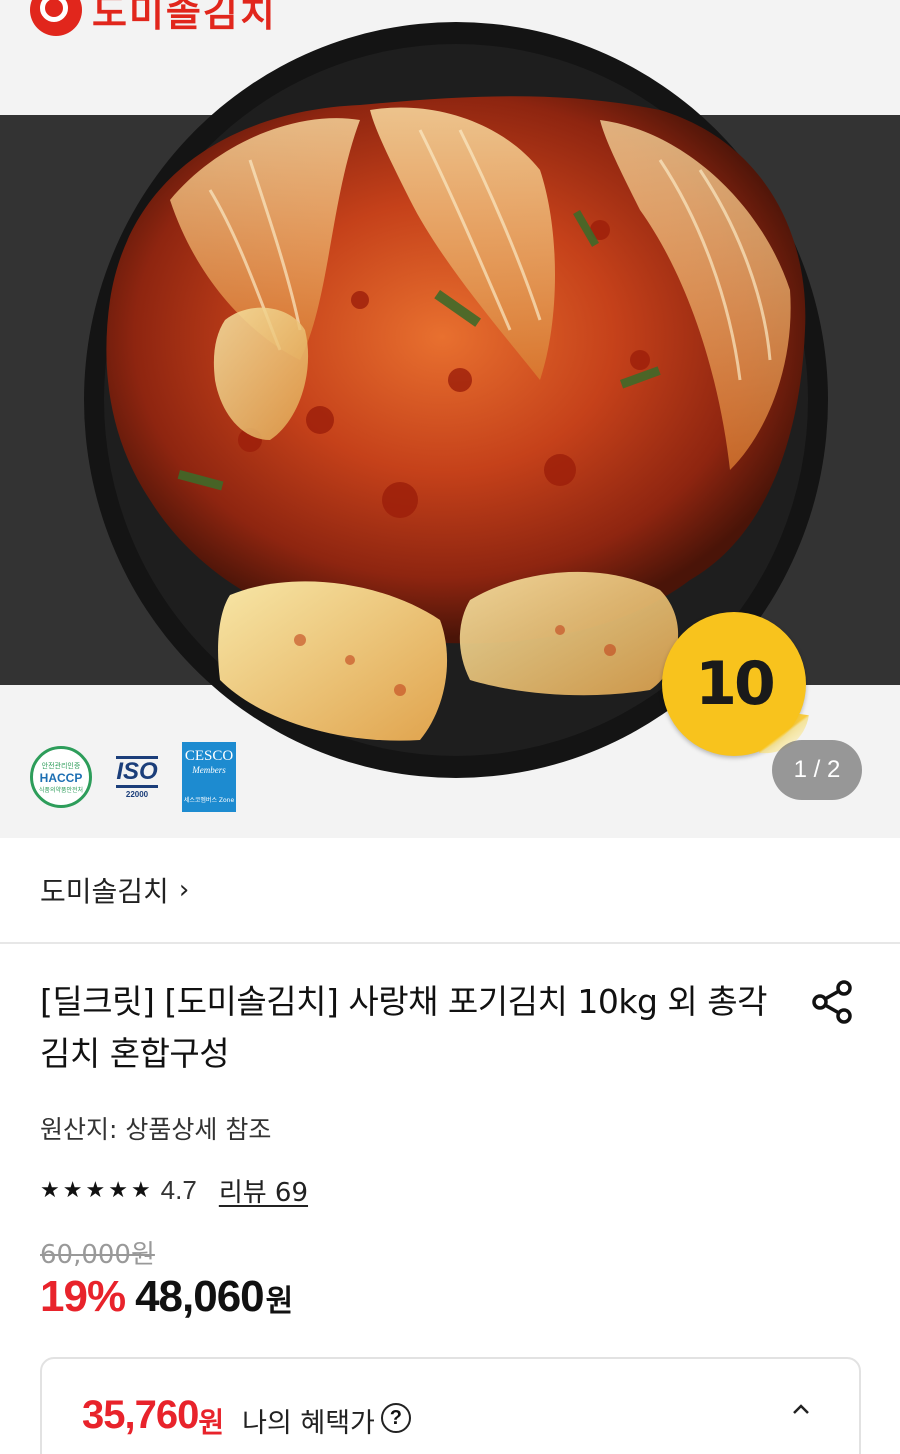 This screenshot has height=1454, width=900. Describe the element at coordinates (178, 1190) in the screenshot. I see `rating-score: 4.7` at that location.